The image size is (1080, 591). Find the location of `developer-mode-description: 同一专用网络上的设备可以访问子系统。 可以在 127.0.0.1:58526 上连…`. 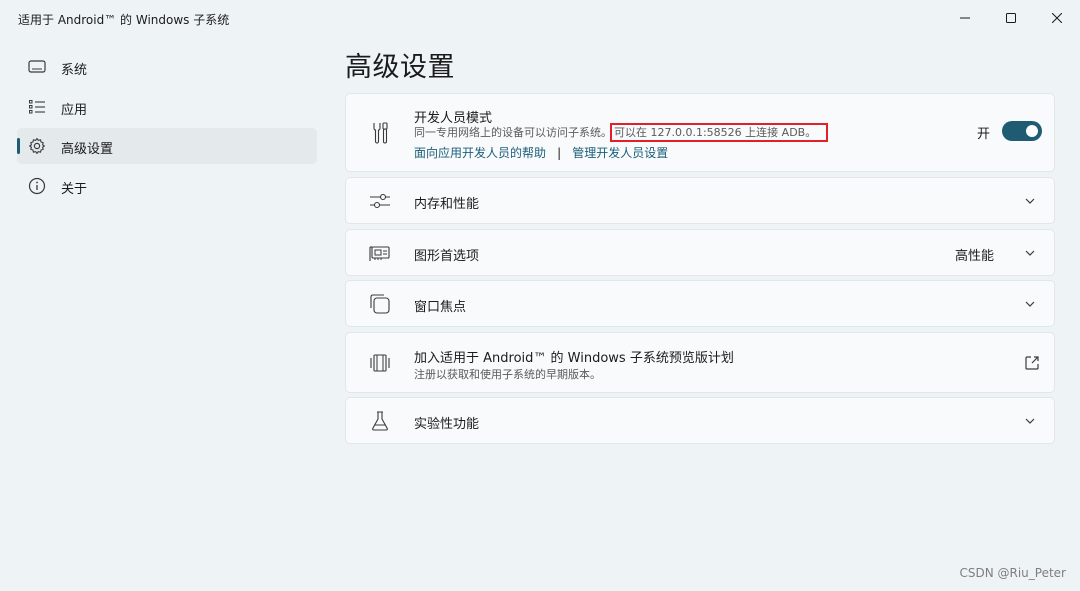

developer-mode-description: 同一专用网络上的设备可以访问子系统。 可以在 127.0.0.1:58526 上连… is located at coordinates (621, 132).